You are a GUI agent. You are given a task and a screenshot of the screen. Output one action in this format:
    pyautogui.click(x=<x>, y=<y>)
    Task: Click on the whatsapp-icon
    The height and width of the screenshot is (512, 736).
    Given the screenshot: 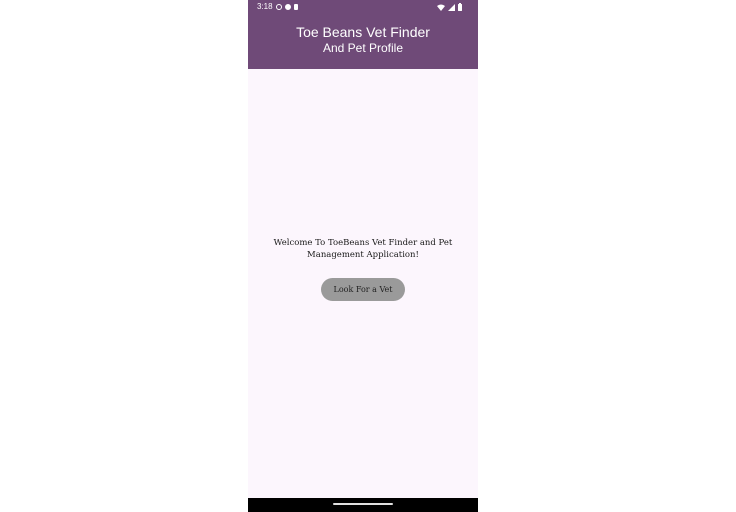 What is the action you would take?
    pyautogui.click(x=278, y=7)
    